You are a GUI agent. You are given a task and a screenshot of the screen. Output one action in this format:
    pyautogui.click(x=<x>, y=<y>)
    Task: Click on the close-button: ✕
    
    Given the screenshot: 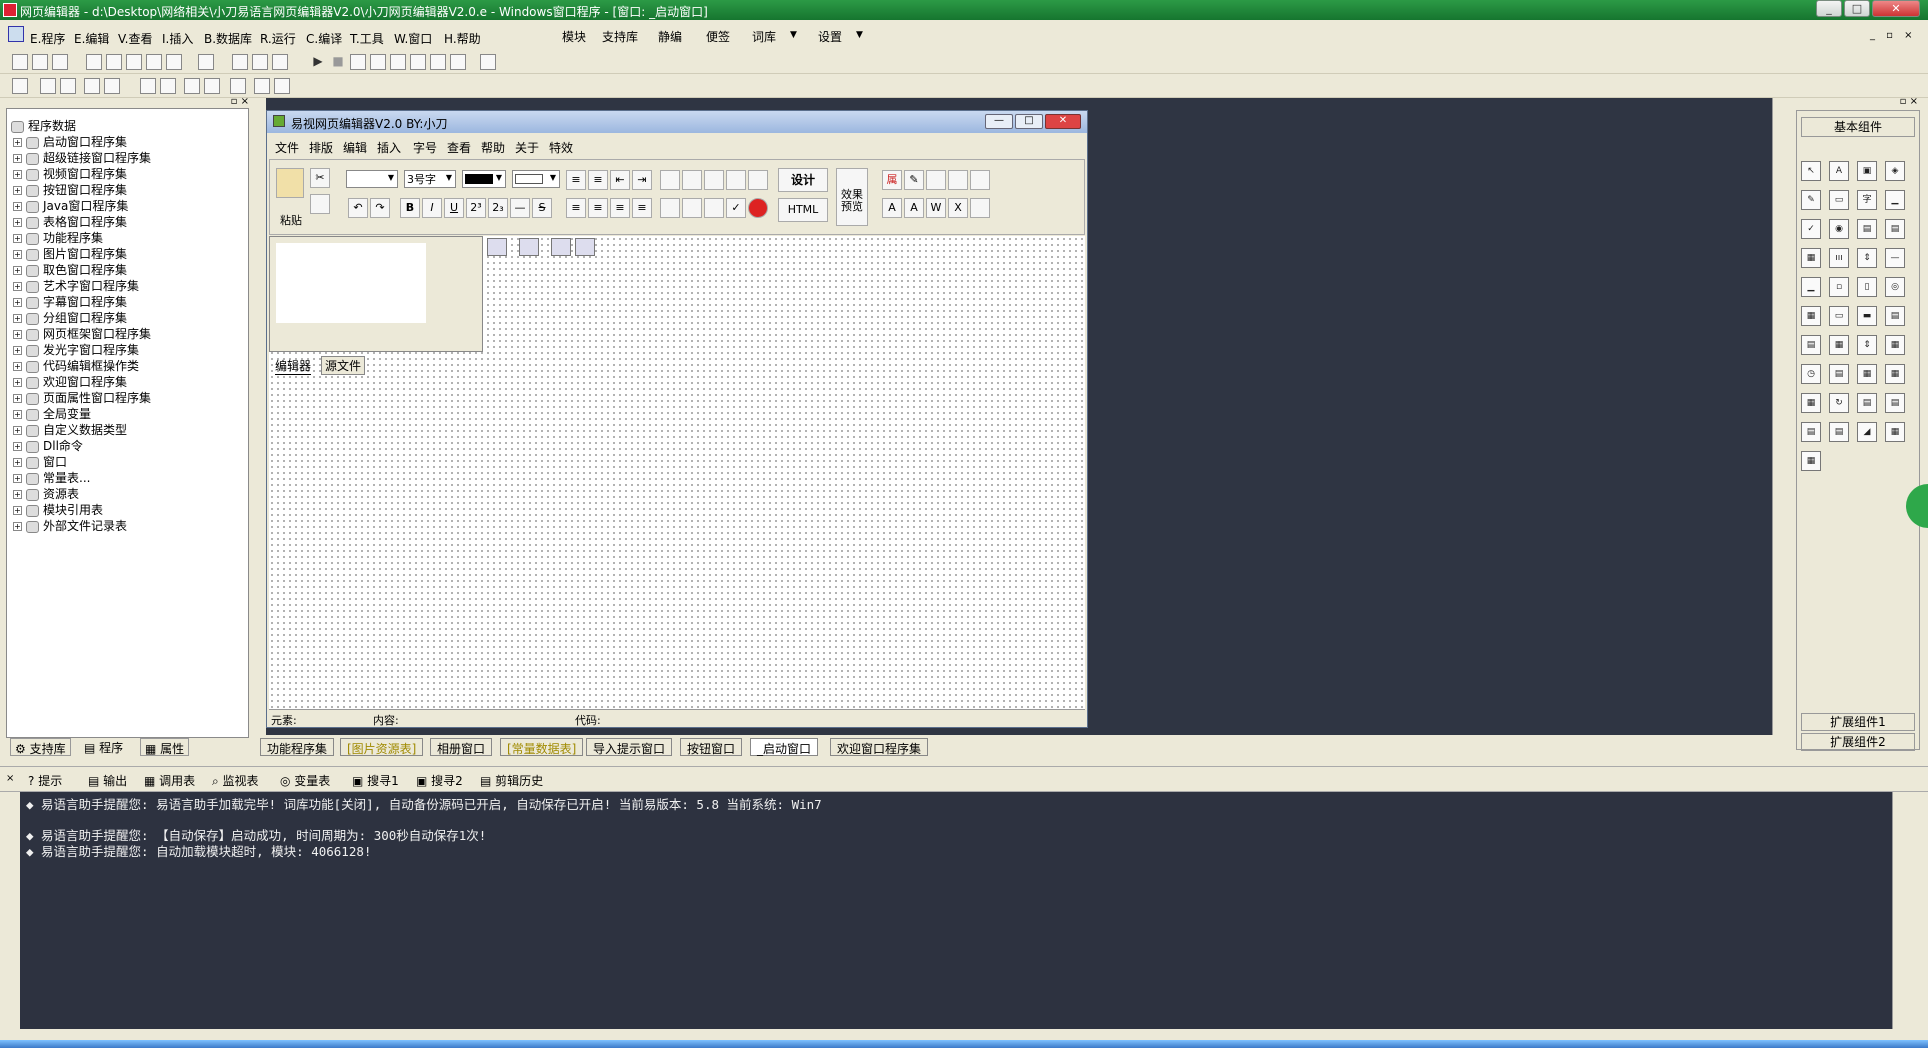 What is the action you would take?
    pyautogui.click(x=1896, y=8)
    